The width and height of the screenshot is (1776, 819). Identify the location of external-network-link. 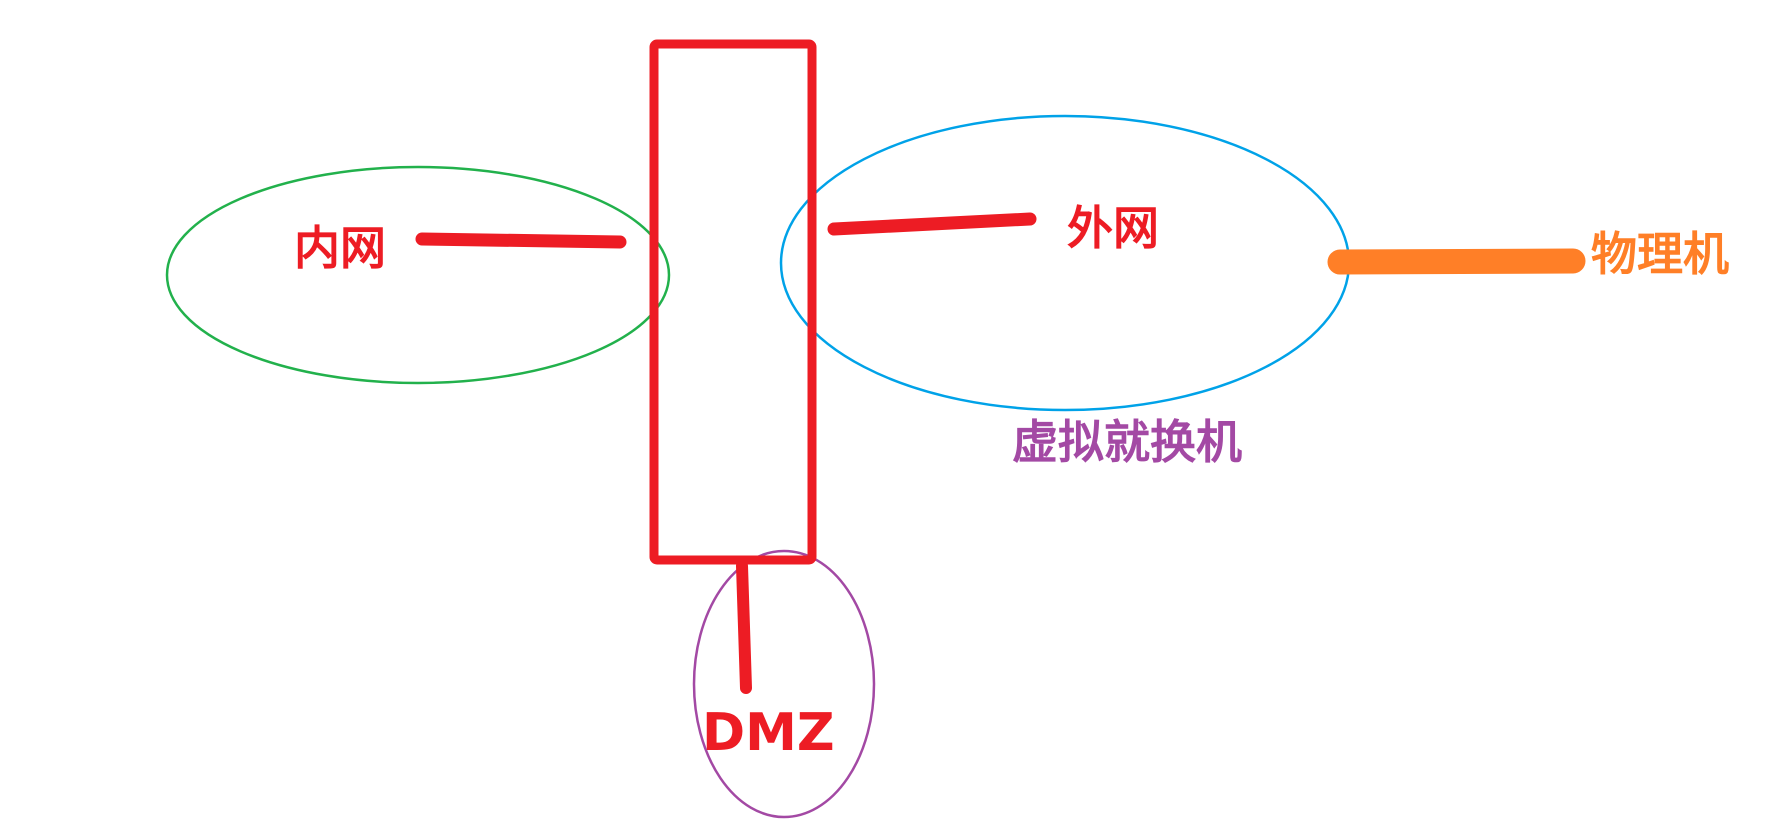
(932, 224).